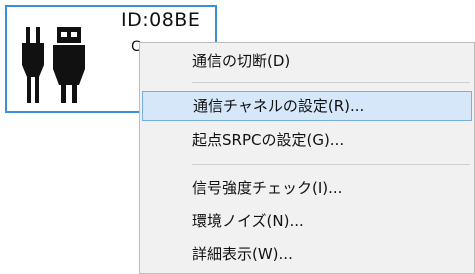 Image resolution: width=475 pixels, height=274 pixels. I want to click on device-id-label: ID:08BE, so click(161, 20).